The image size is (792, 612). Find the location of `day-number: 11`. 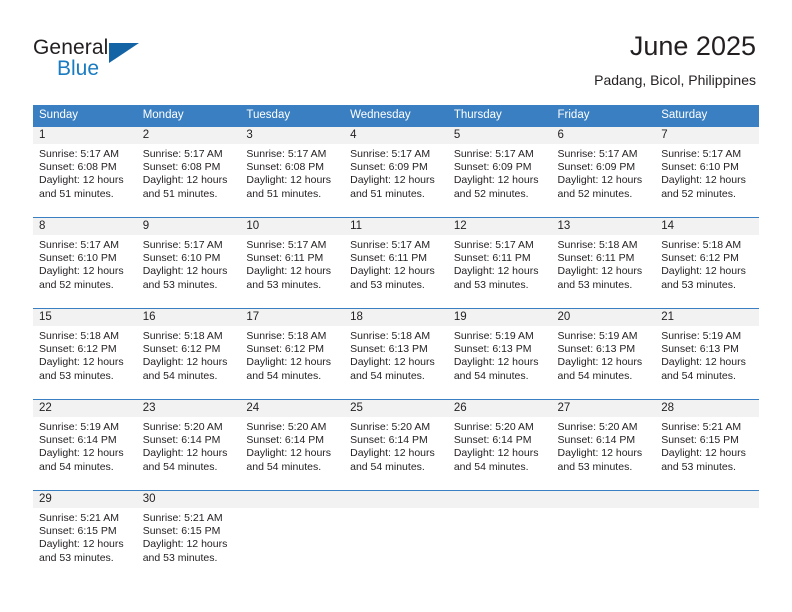

day-number: 11 is located at coordinates (396, 226).